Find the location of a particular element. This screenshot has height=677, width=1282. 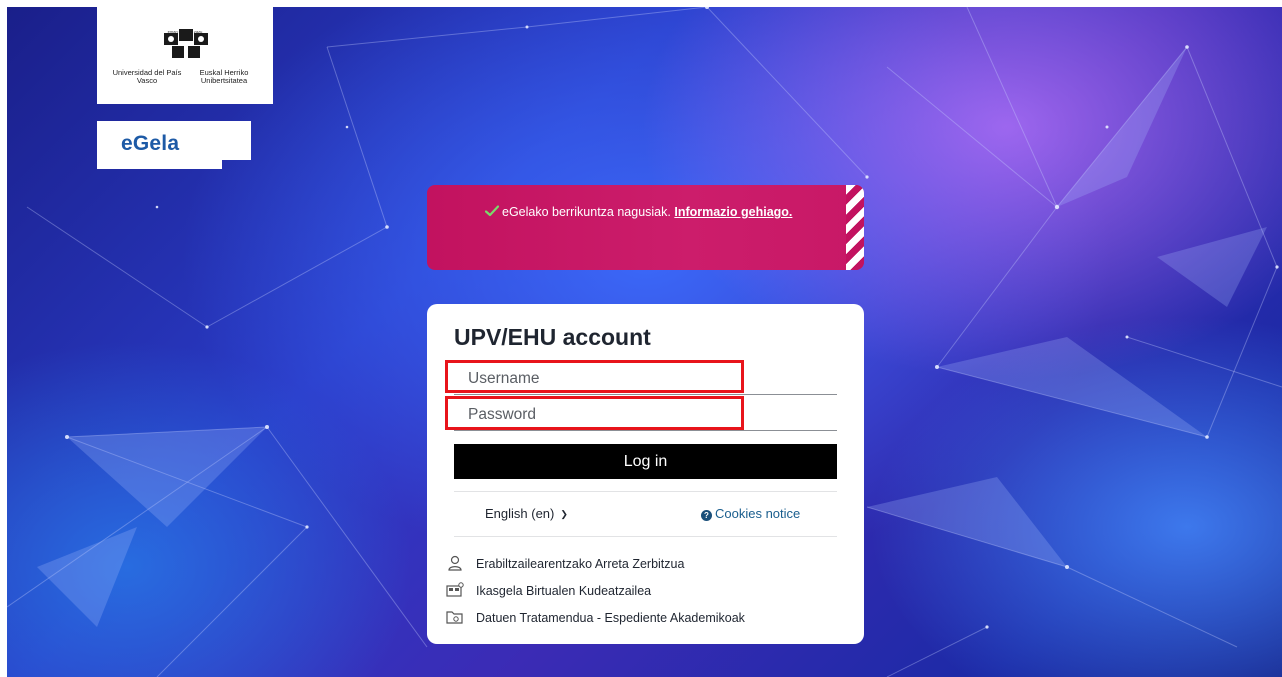

egela-logo-text: eGela is located at coordinates (150, 143).